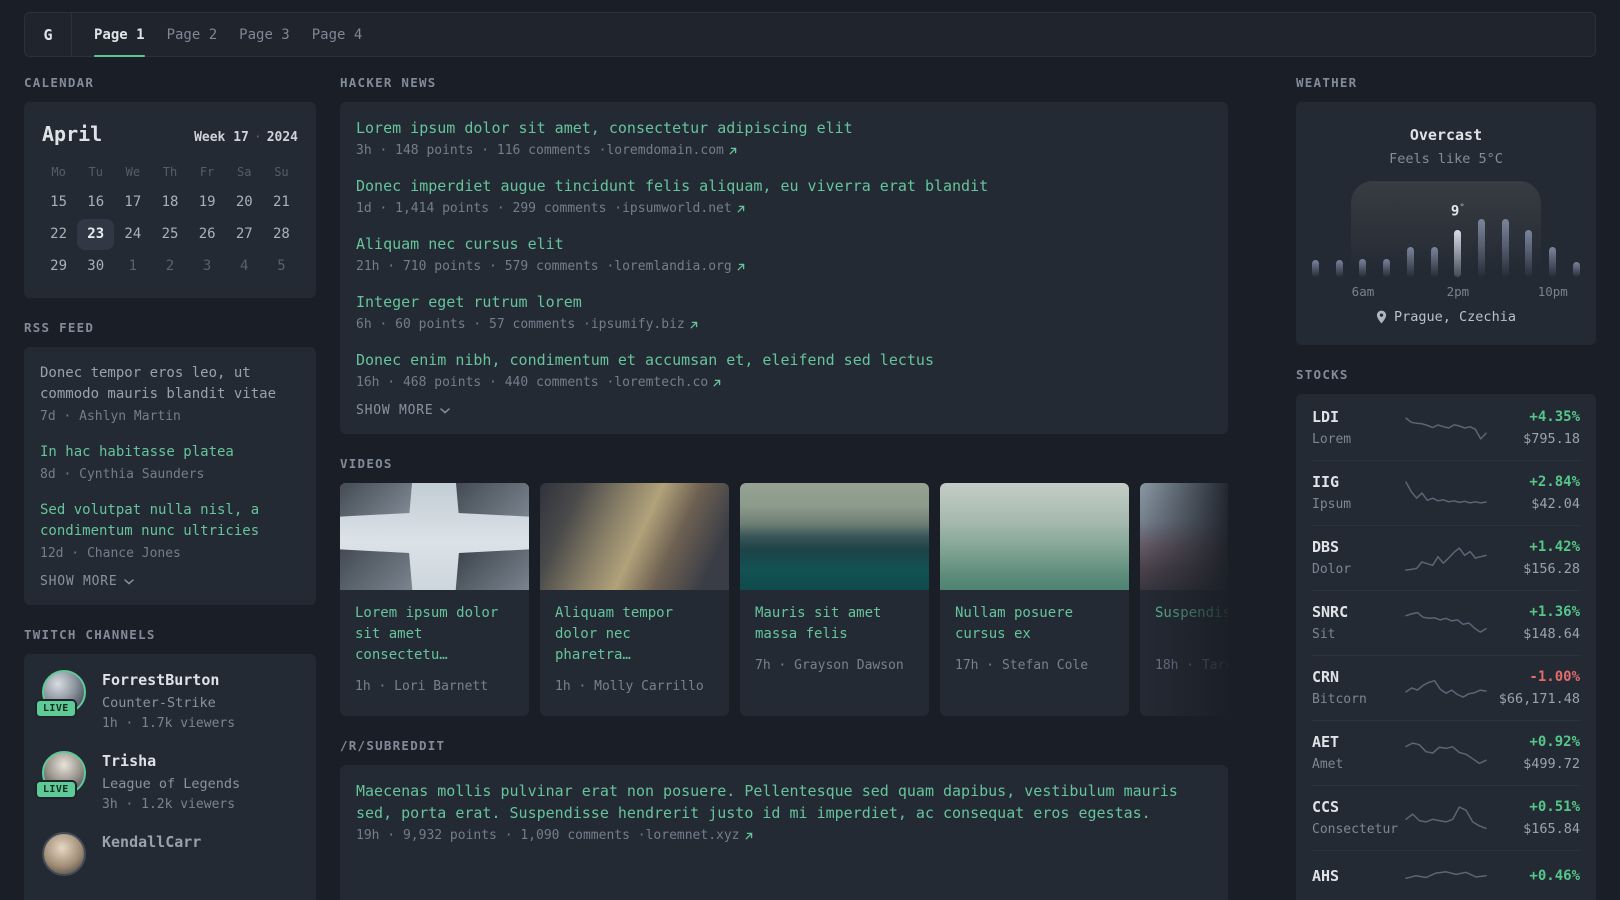 This screenshot has height=900, width=1620. Describe the element at coordinates (171, 784) in the screenshot. I see `twitch-channel-category: League of Legends` at that location.